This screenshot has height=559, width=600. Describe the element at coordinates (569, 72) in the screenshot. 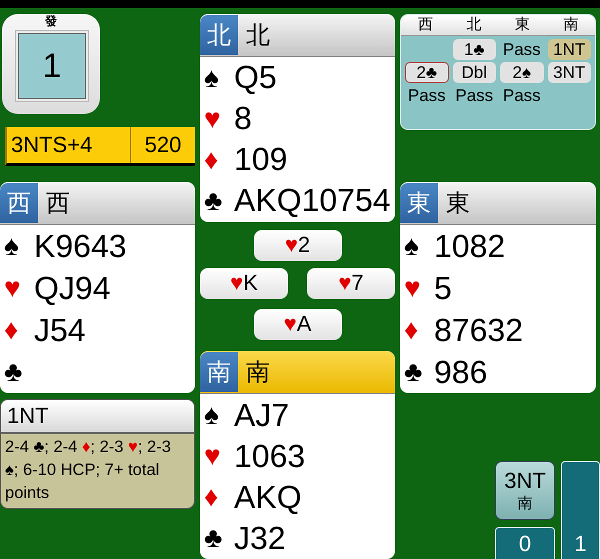

I see `auction-call: 3NT` at that location.